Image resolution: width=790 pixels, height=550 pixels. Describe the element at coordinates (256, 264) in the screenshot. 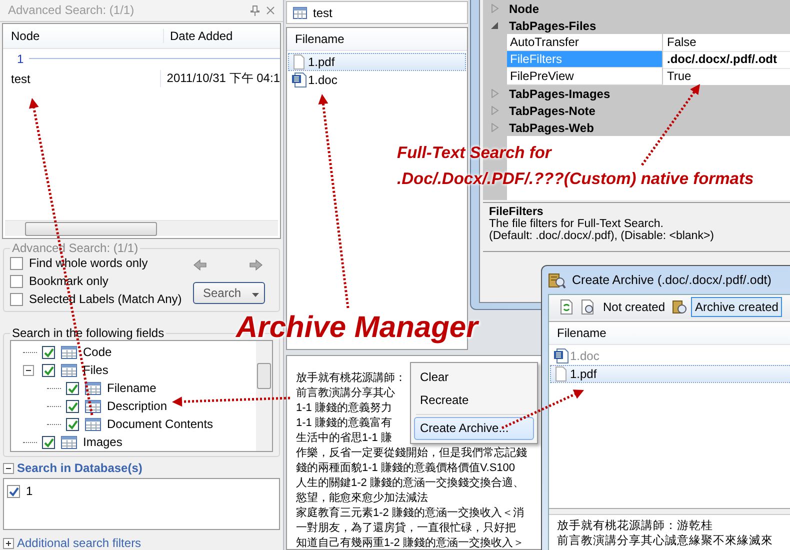

I see `forward-arrow-icon` at that location.